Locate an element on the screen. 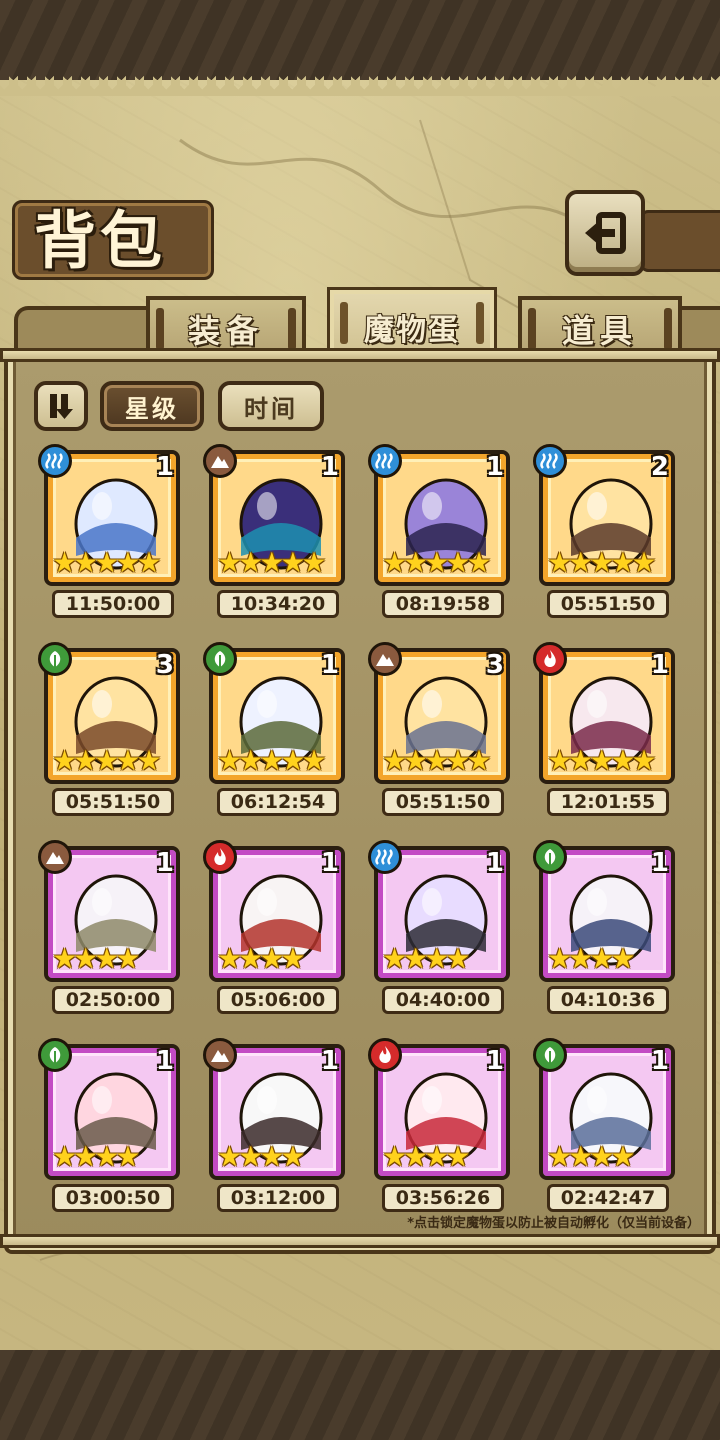  torn-edge-top is located at coordinates (360, 85).